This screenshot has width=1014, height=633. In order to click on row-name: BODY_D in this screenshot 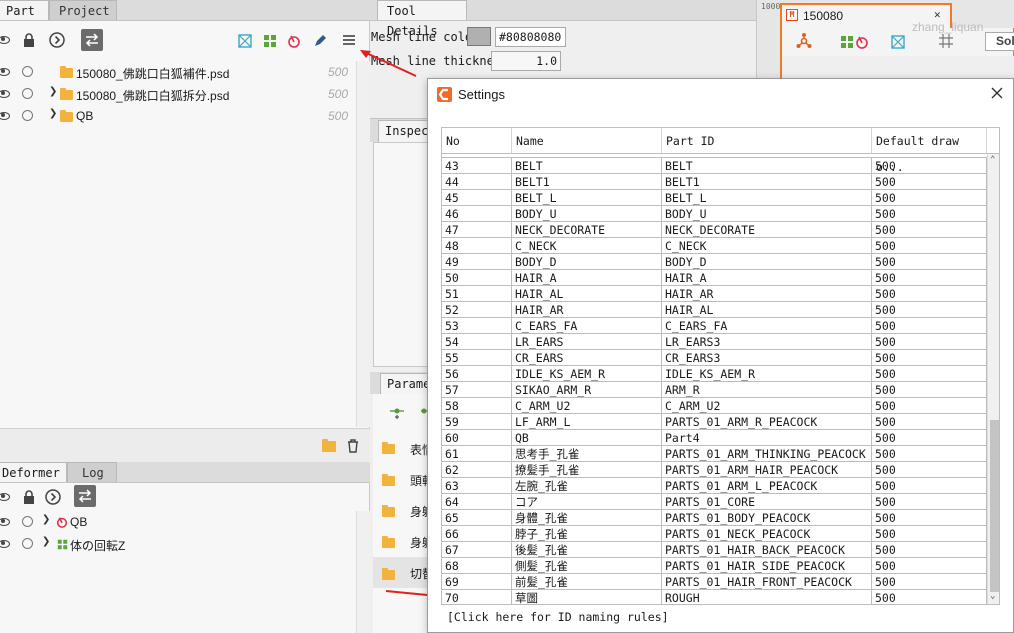, I will do `click(587, 262)`.